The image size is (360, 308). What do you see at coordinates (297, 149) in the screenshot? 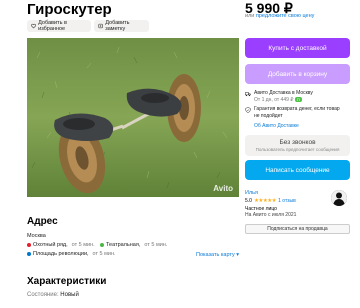
I see `no-calls-sublabel: Пользователь предпочитает сообщения` at bounding box center [297, 149].